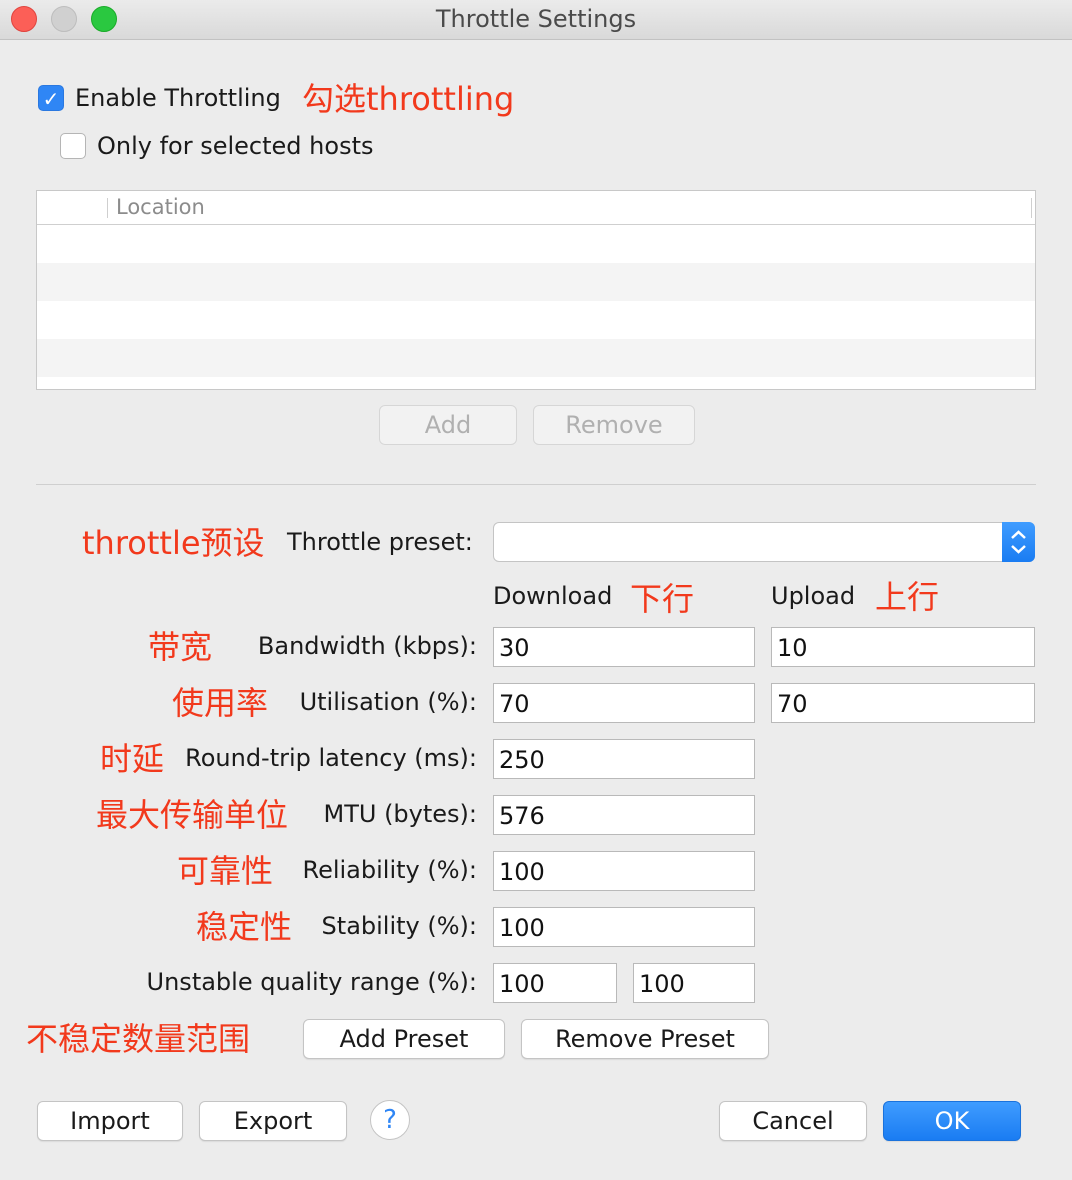 The width and height of the screenshot is (1072, 1180). What do you see at coordinates (624, 703) in the screenshot?
I see `utilisation-download-input: 70` at bounding box center [624, 703].